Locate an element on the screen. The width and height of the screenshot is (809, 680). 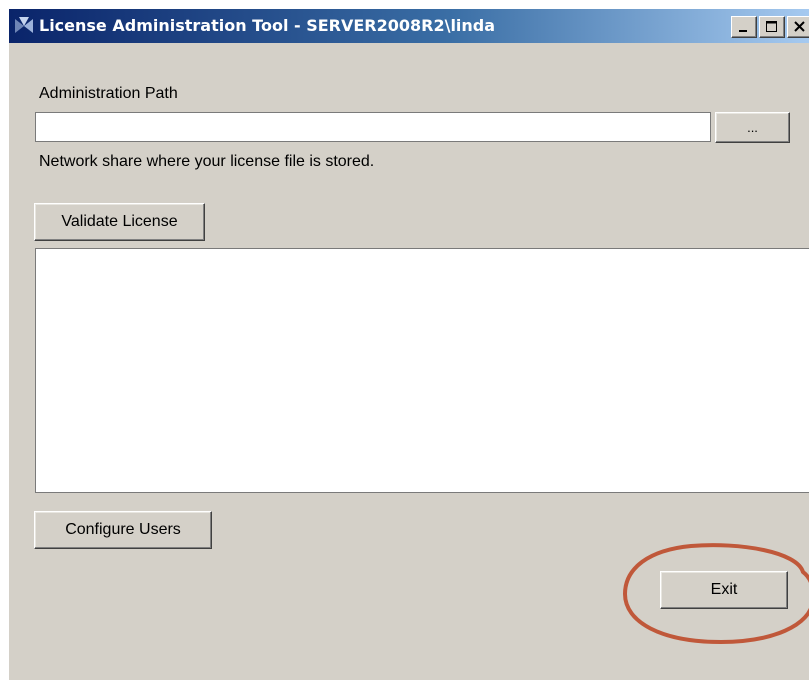
minimize-icon is located at coordinates (743, 31).